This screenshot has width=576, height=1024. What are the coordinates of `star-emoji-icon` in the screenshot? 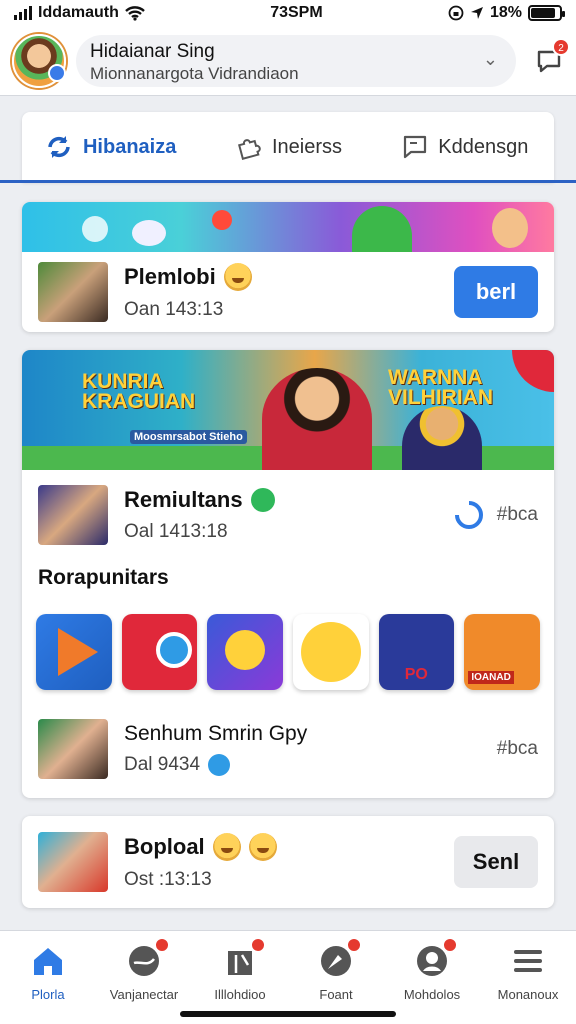 It's located at (262, 847).